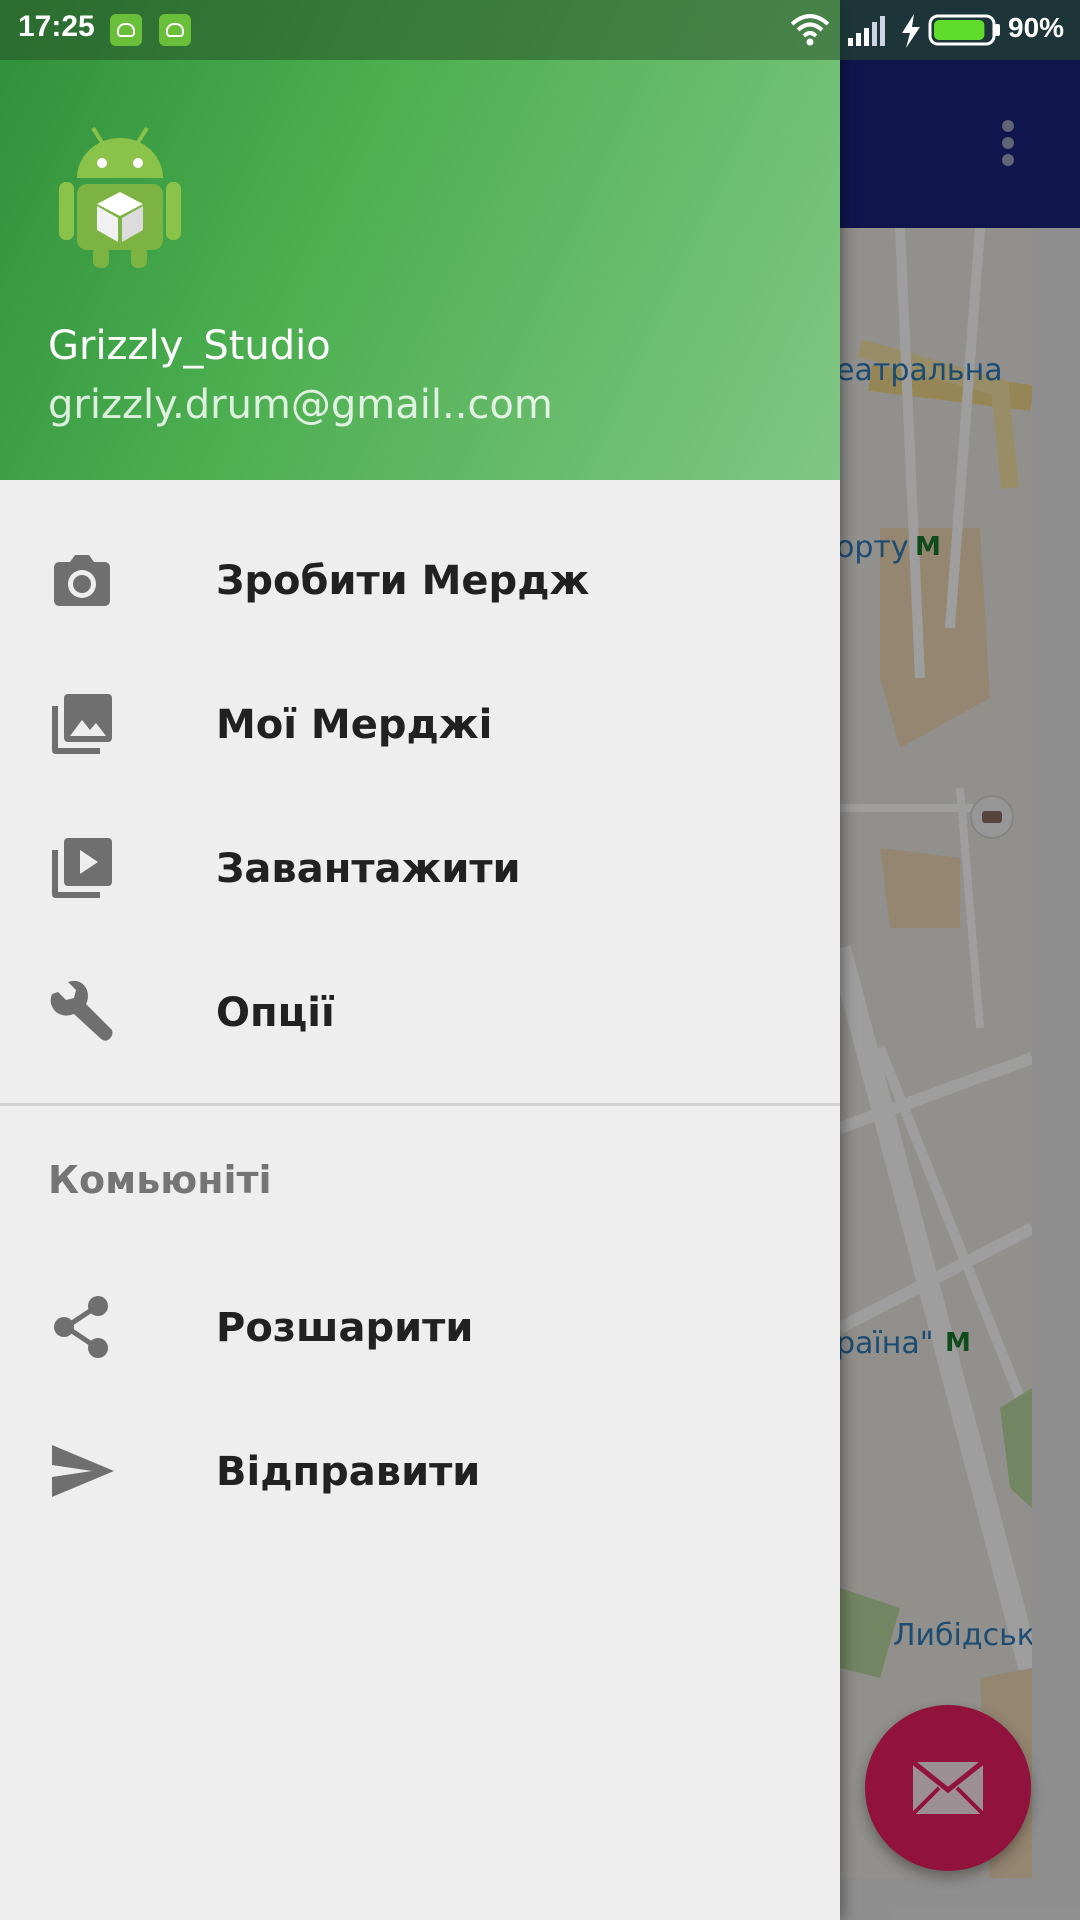 The height and width of the screenshot is (1920, 1080). What do you see at coordinates (348, 1472) in the screenshot?
I see `menu-item-label: Відправити` at bounding box center [348, 1472].